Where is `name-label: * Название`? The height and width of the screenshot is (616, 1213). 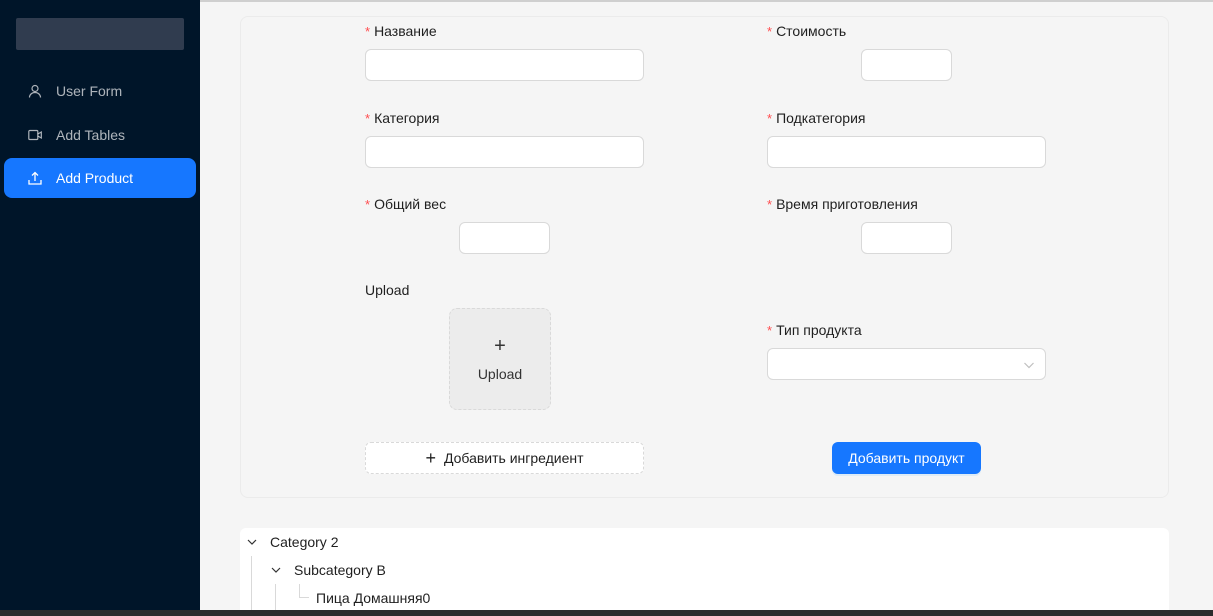
name-label: * Название is located at coordinates (401, 31).